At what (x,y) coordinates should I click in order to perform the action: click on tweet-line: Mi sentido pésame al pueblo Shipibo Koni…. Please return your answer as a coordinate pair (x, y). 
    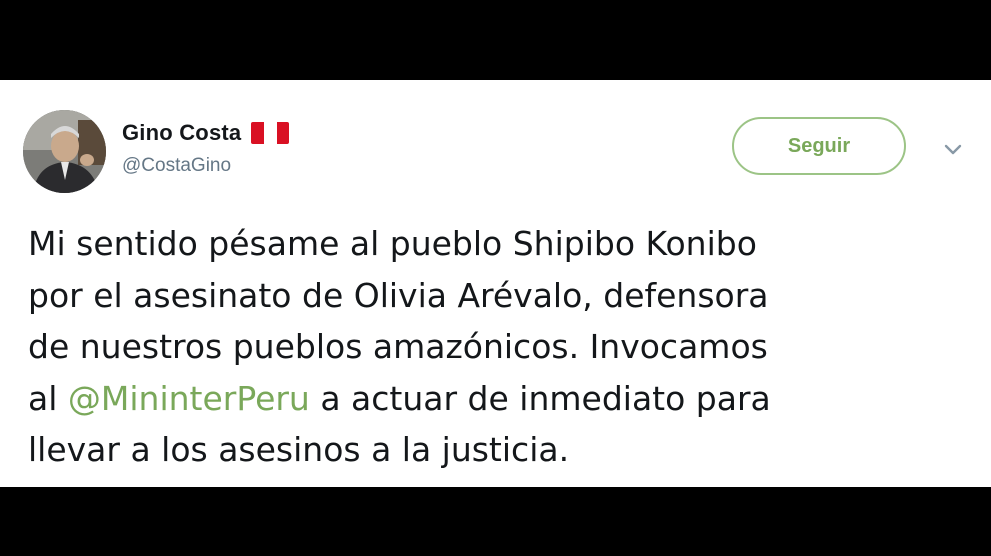
    Looking at the image, I should click on (392, 243).